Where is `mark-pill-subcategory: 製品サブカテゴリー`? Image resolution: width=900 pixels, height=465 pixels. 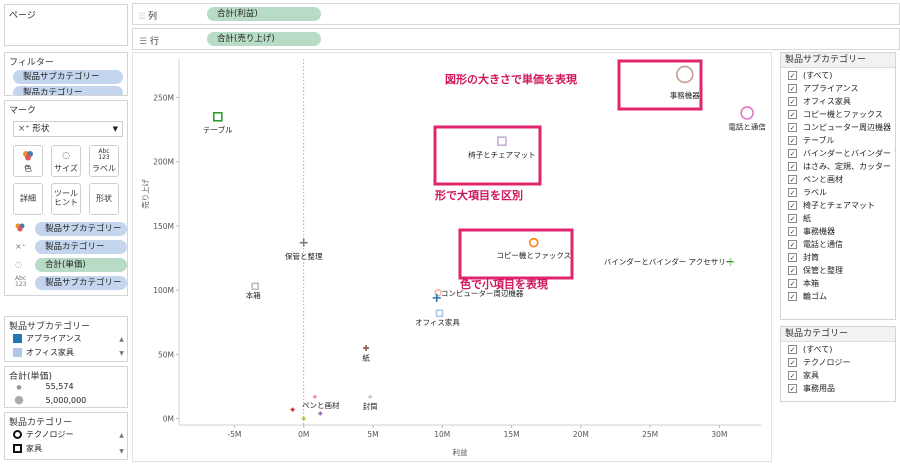 mark-pill-subcategory: 製品サブカテゴリー is located at coordinates (81, 229).